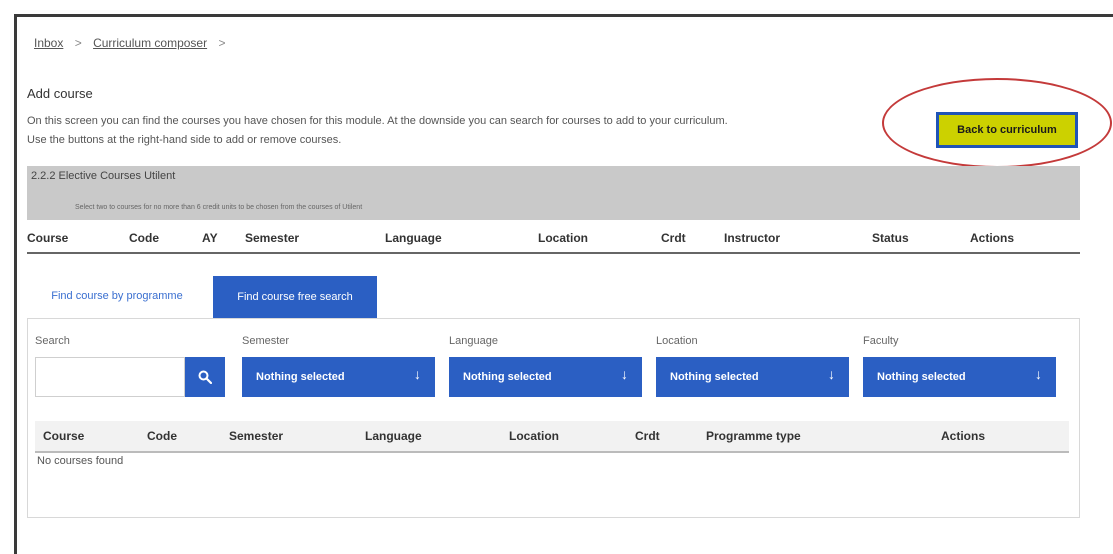 This screenshot has height=554, width=1113. What do you see at coordinates (103, 176) in the screenshot?
I see `module-title: 2.2.2 Elective Courses Utilent` at bounding box center [103, 176].